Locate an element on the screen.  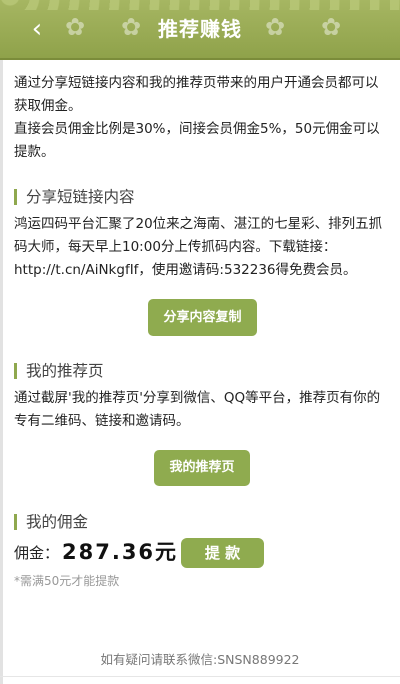
commission-label: 佣金： is located at coordinates (37, 553).